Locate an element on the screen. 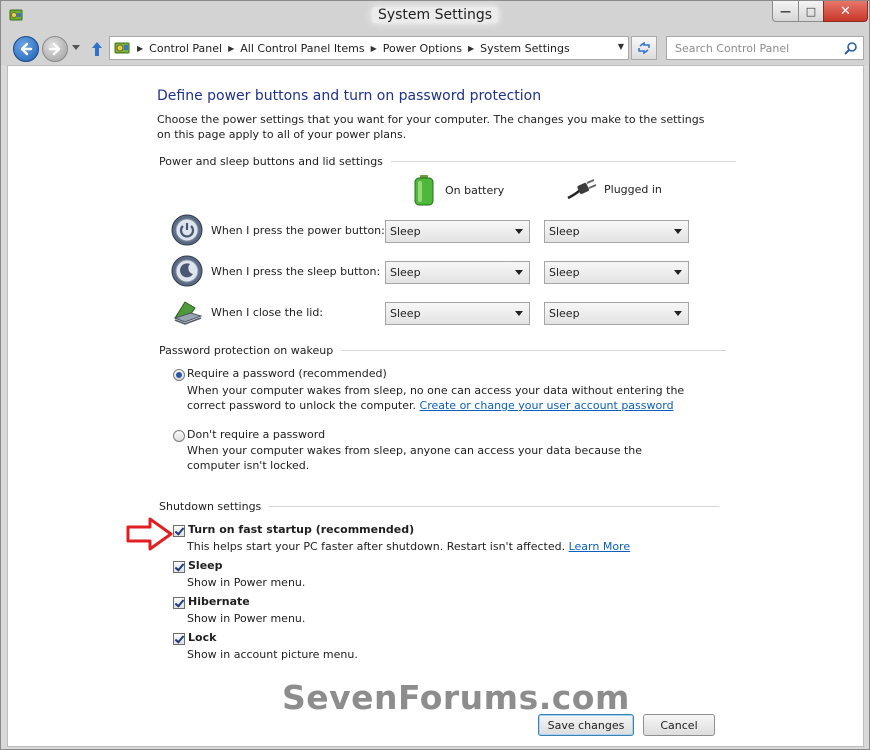 This screenshot has width=870, height=750. minimize-button: — is located at coordinates (785, 11).